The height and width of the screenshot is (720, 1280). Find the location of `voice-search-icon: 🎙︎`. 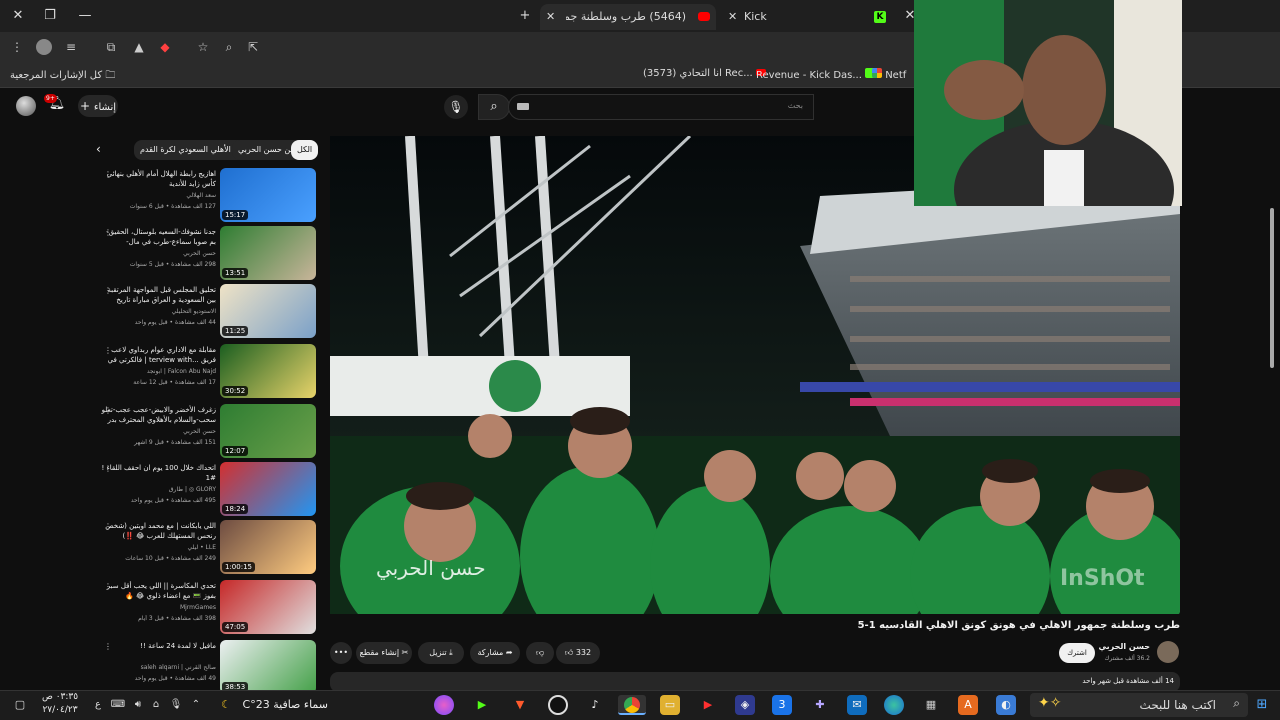

voice-search-icon: 🎙︎ is located at coordinates (456, 107).